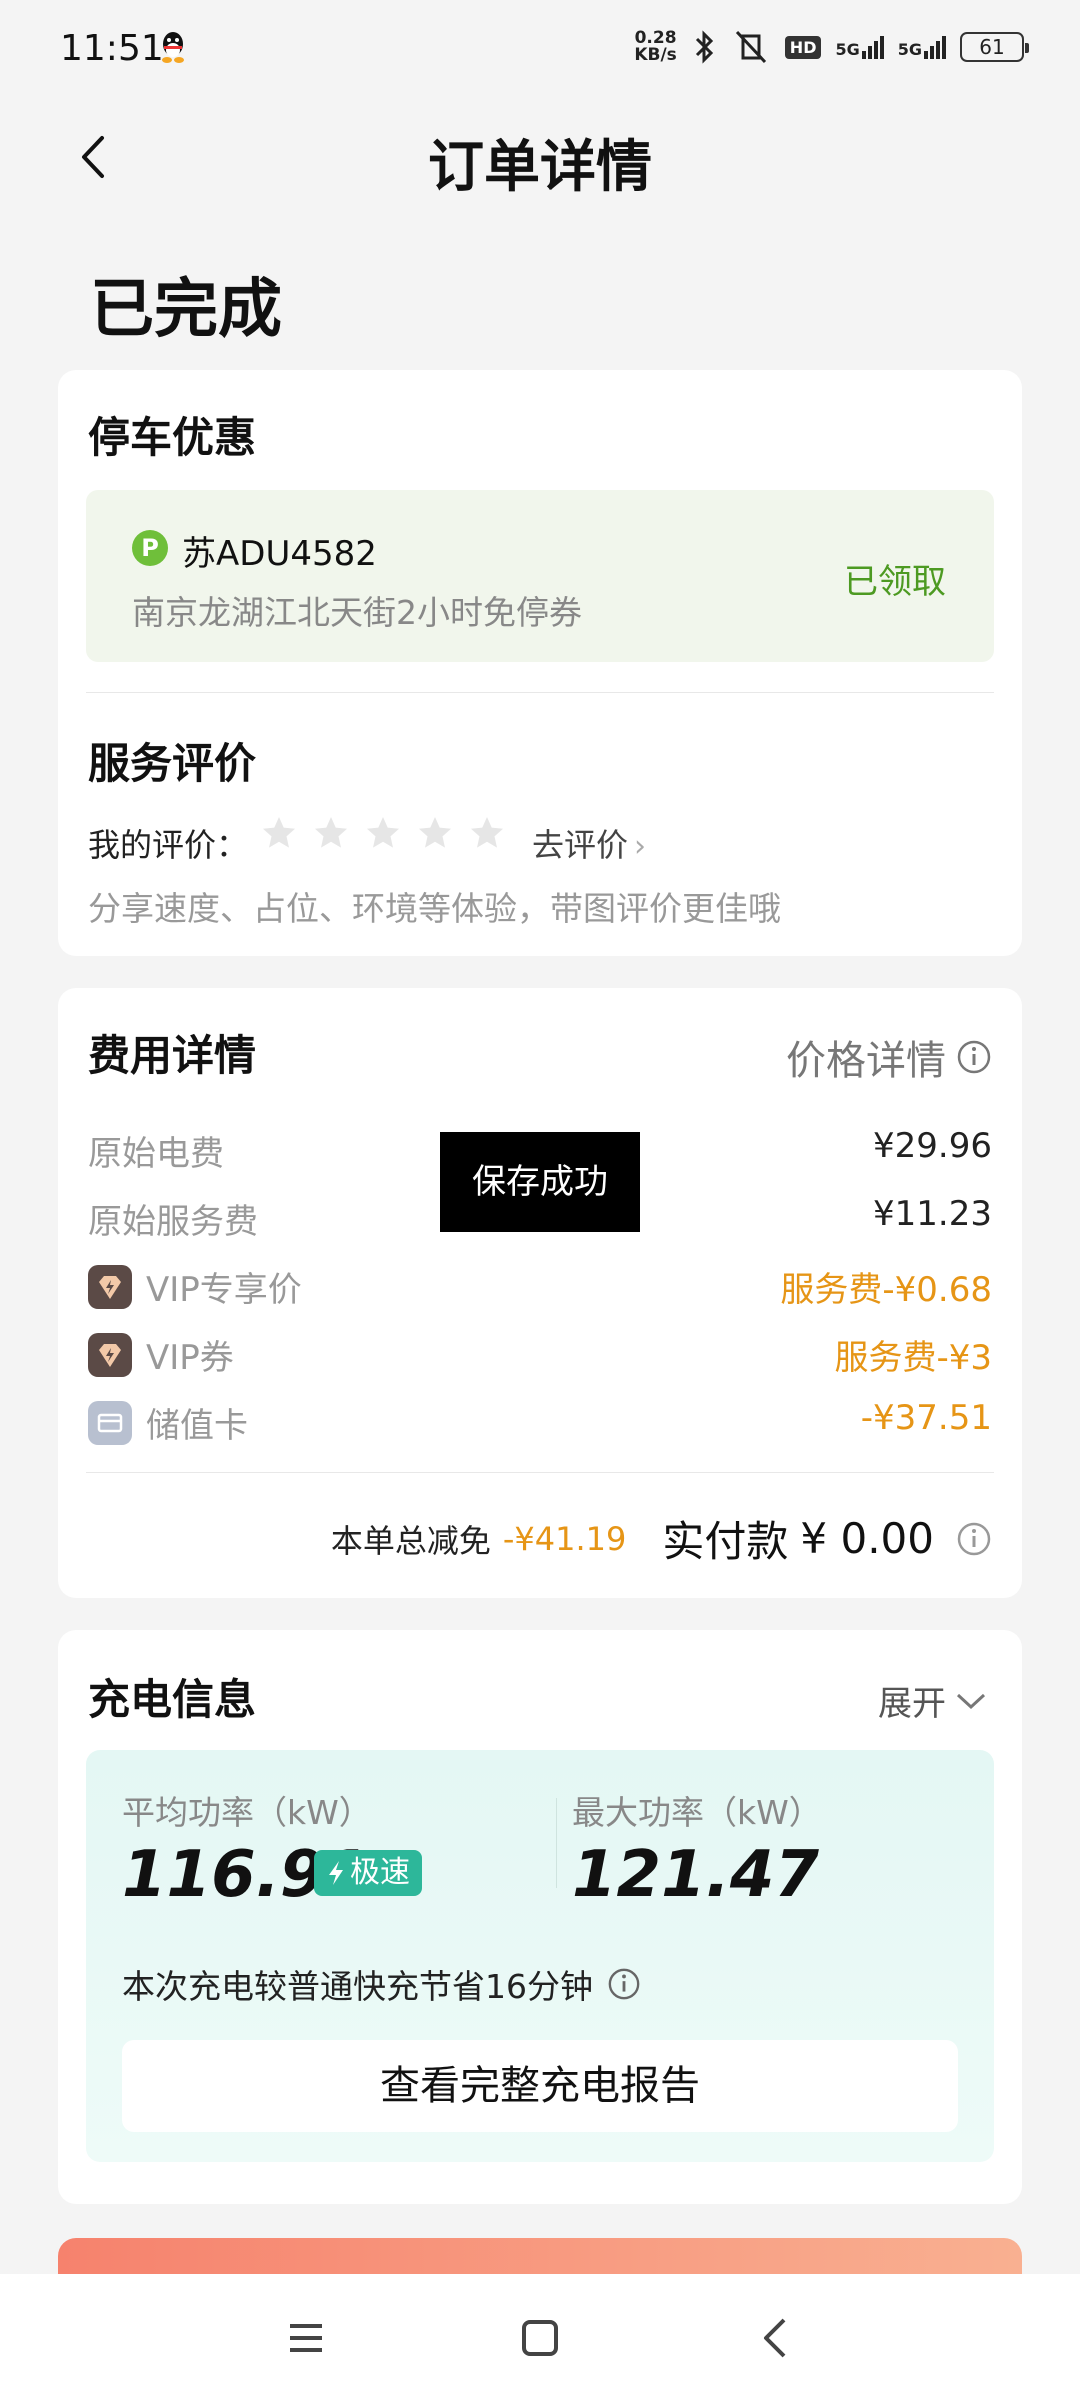 The height and width of the screenshot is (2400, 1080). Describe the element at coordinates (640, 846) in the screenshot. I see `chevron-right-icon: ›` at that location.